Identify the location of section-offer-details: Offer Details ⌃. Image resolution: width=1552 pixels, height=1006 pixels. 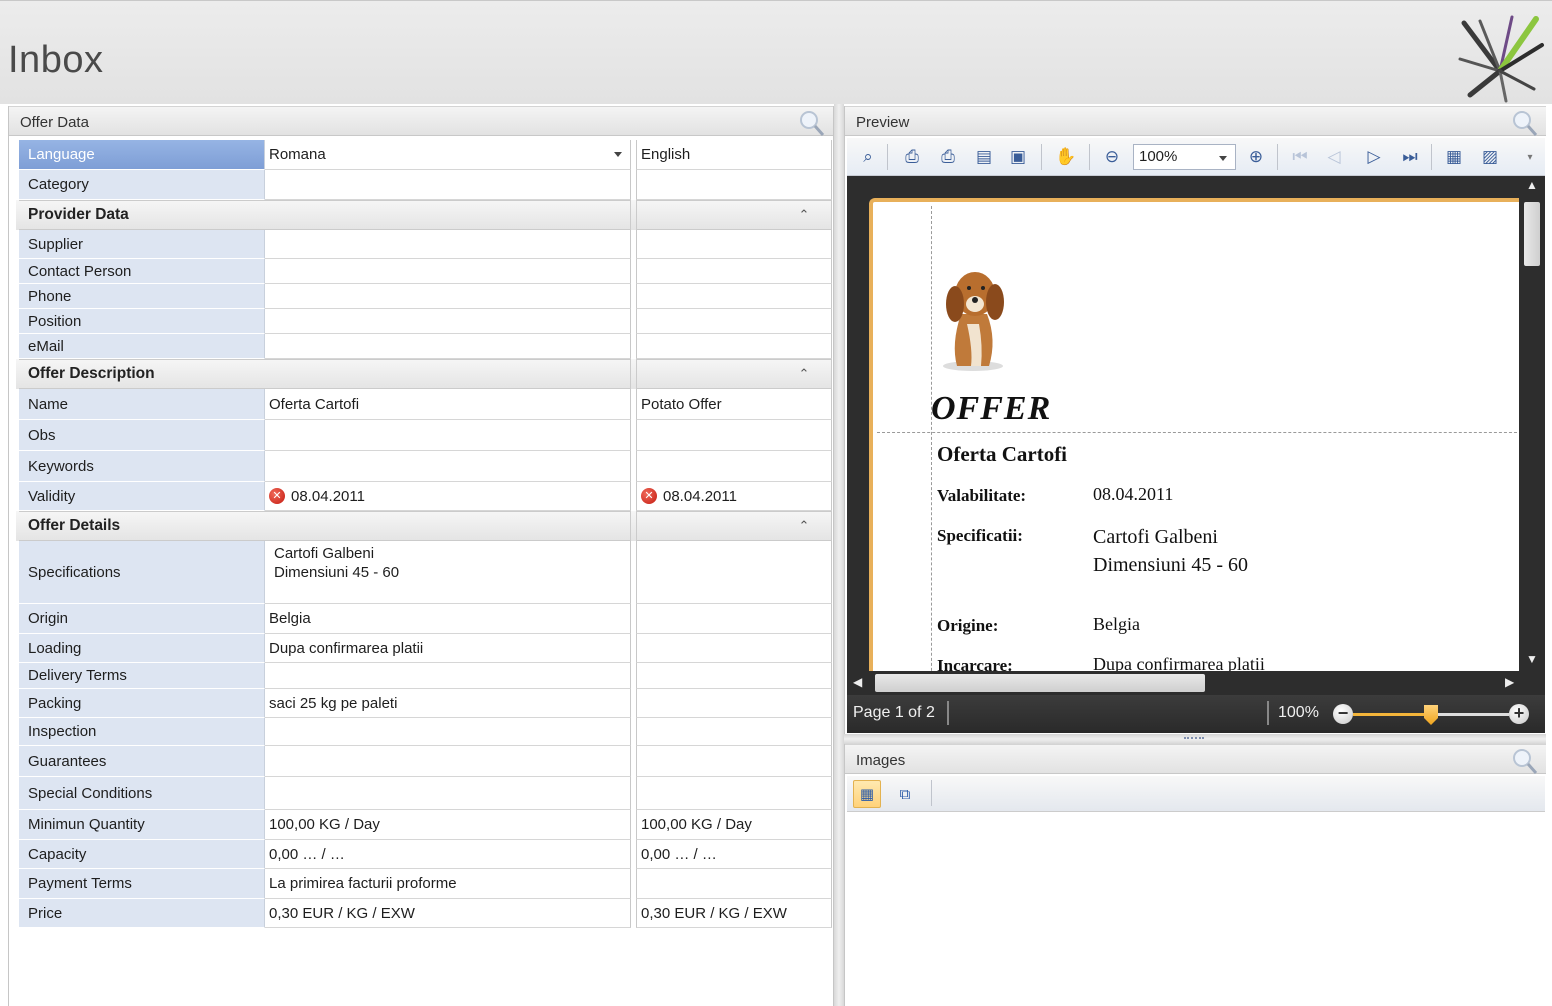
(424, 526).